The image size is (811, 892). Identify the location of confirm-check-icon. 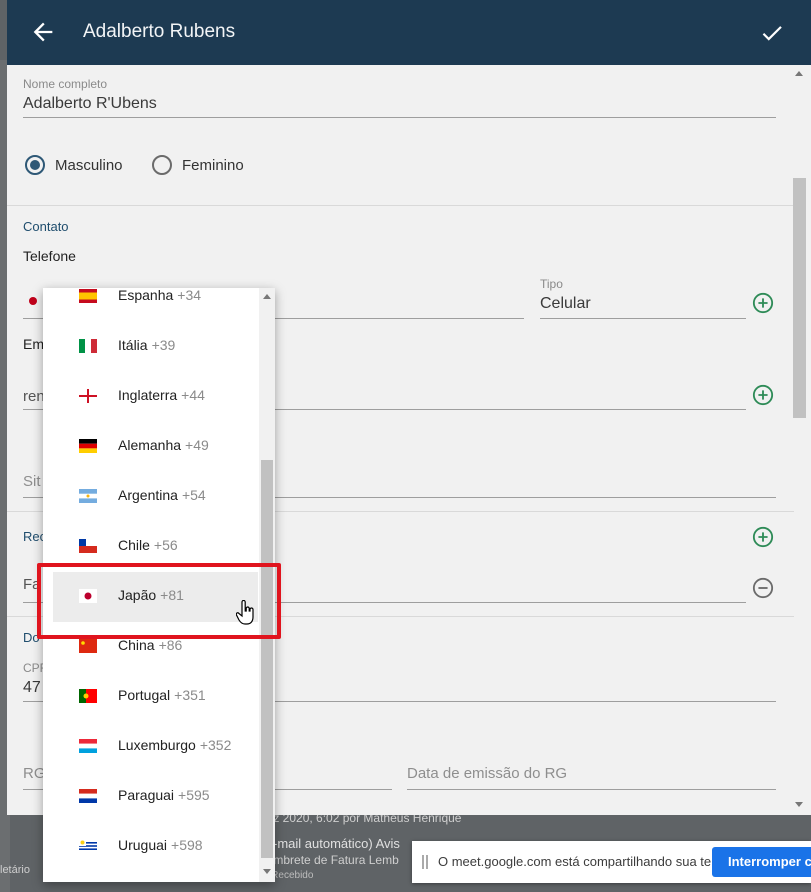
(772, 33).